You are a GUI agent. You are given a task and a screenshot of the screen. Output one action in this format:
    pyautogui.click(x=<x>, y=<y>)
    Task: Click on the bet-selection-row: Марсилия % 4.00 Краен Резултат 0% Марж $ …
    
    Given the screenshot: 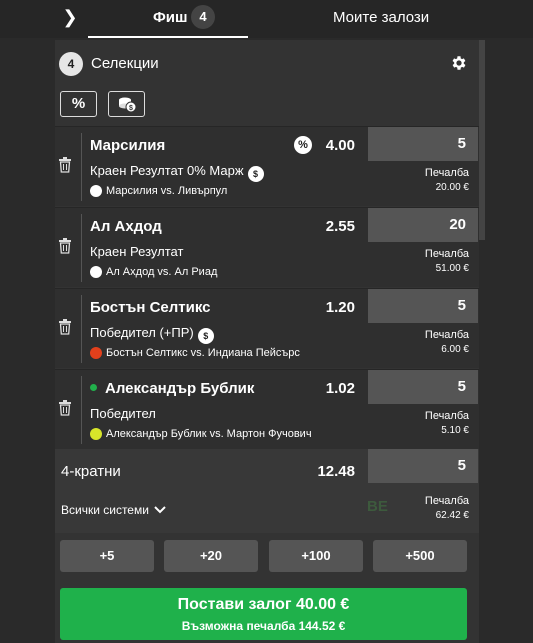 What is the action you would take?
    pyautogui.click(x=267, y=166)
    